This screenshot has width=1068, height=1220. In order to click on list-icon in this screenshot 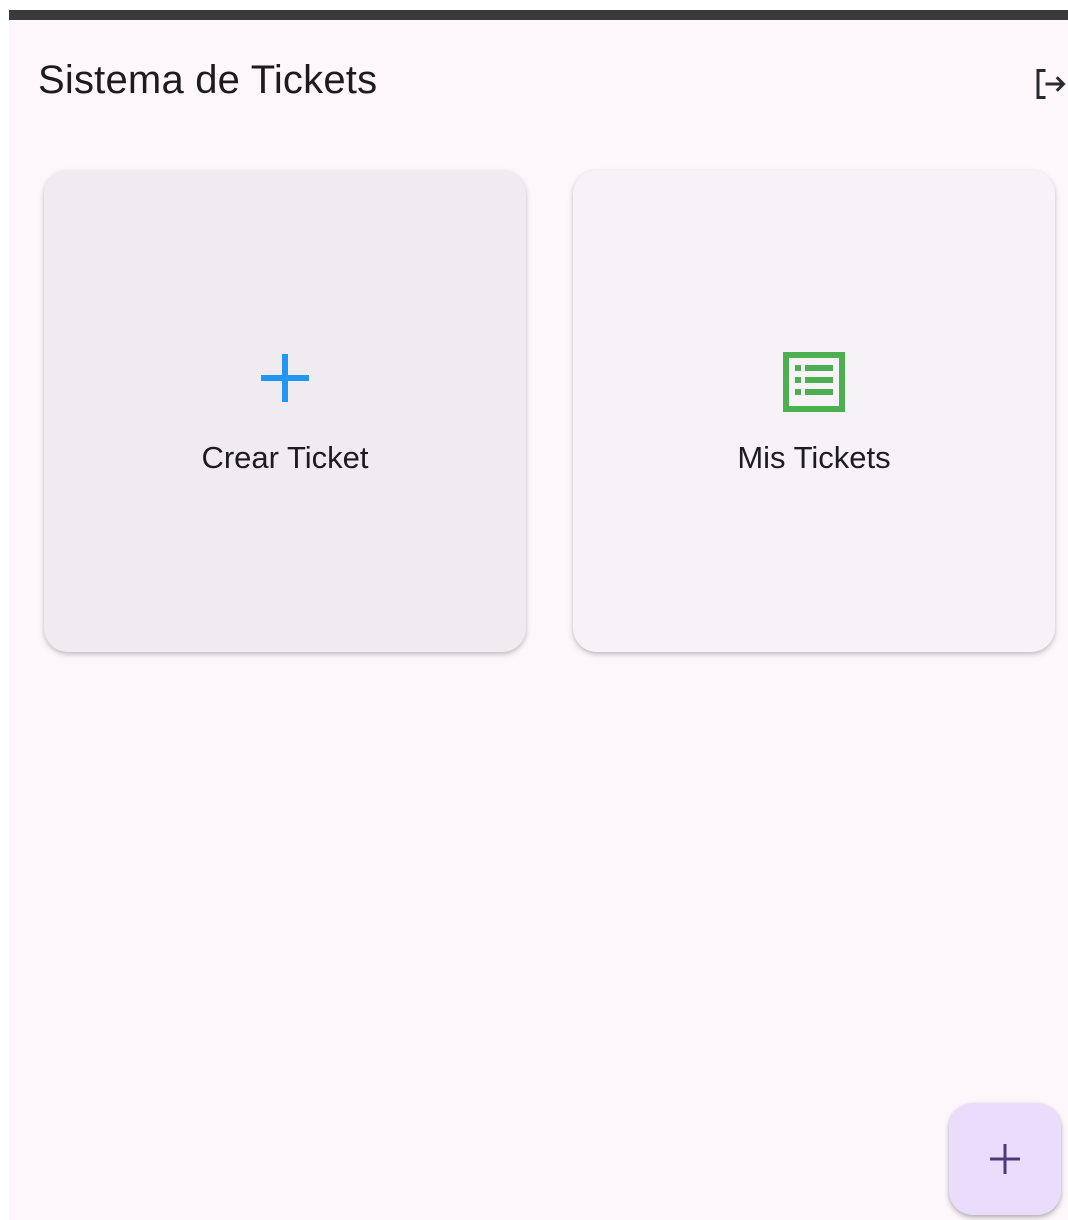, I will do `click(814, 382)`.